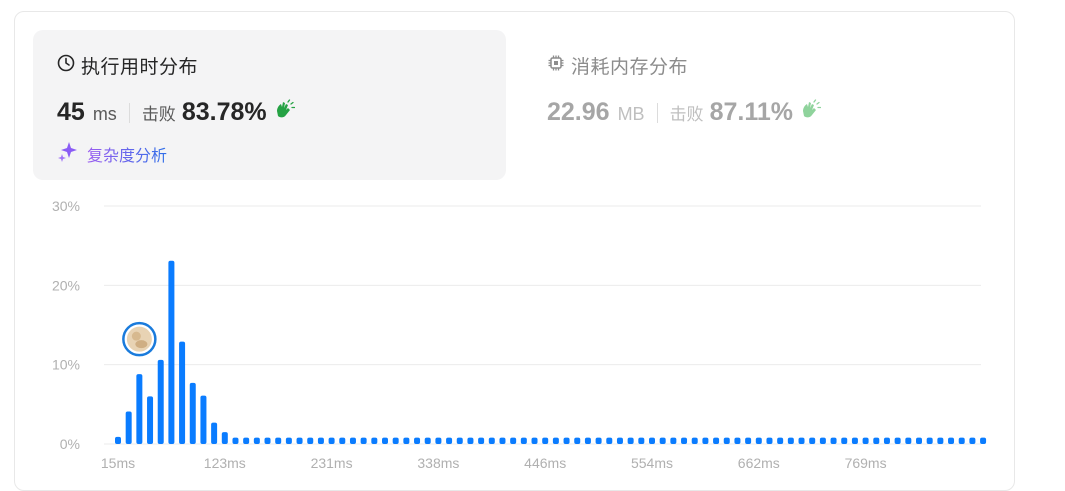  I want to click on x-tick-label: 15ms, so click(118, 463).